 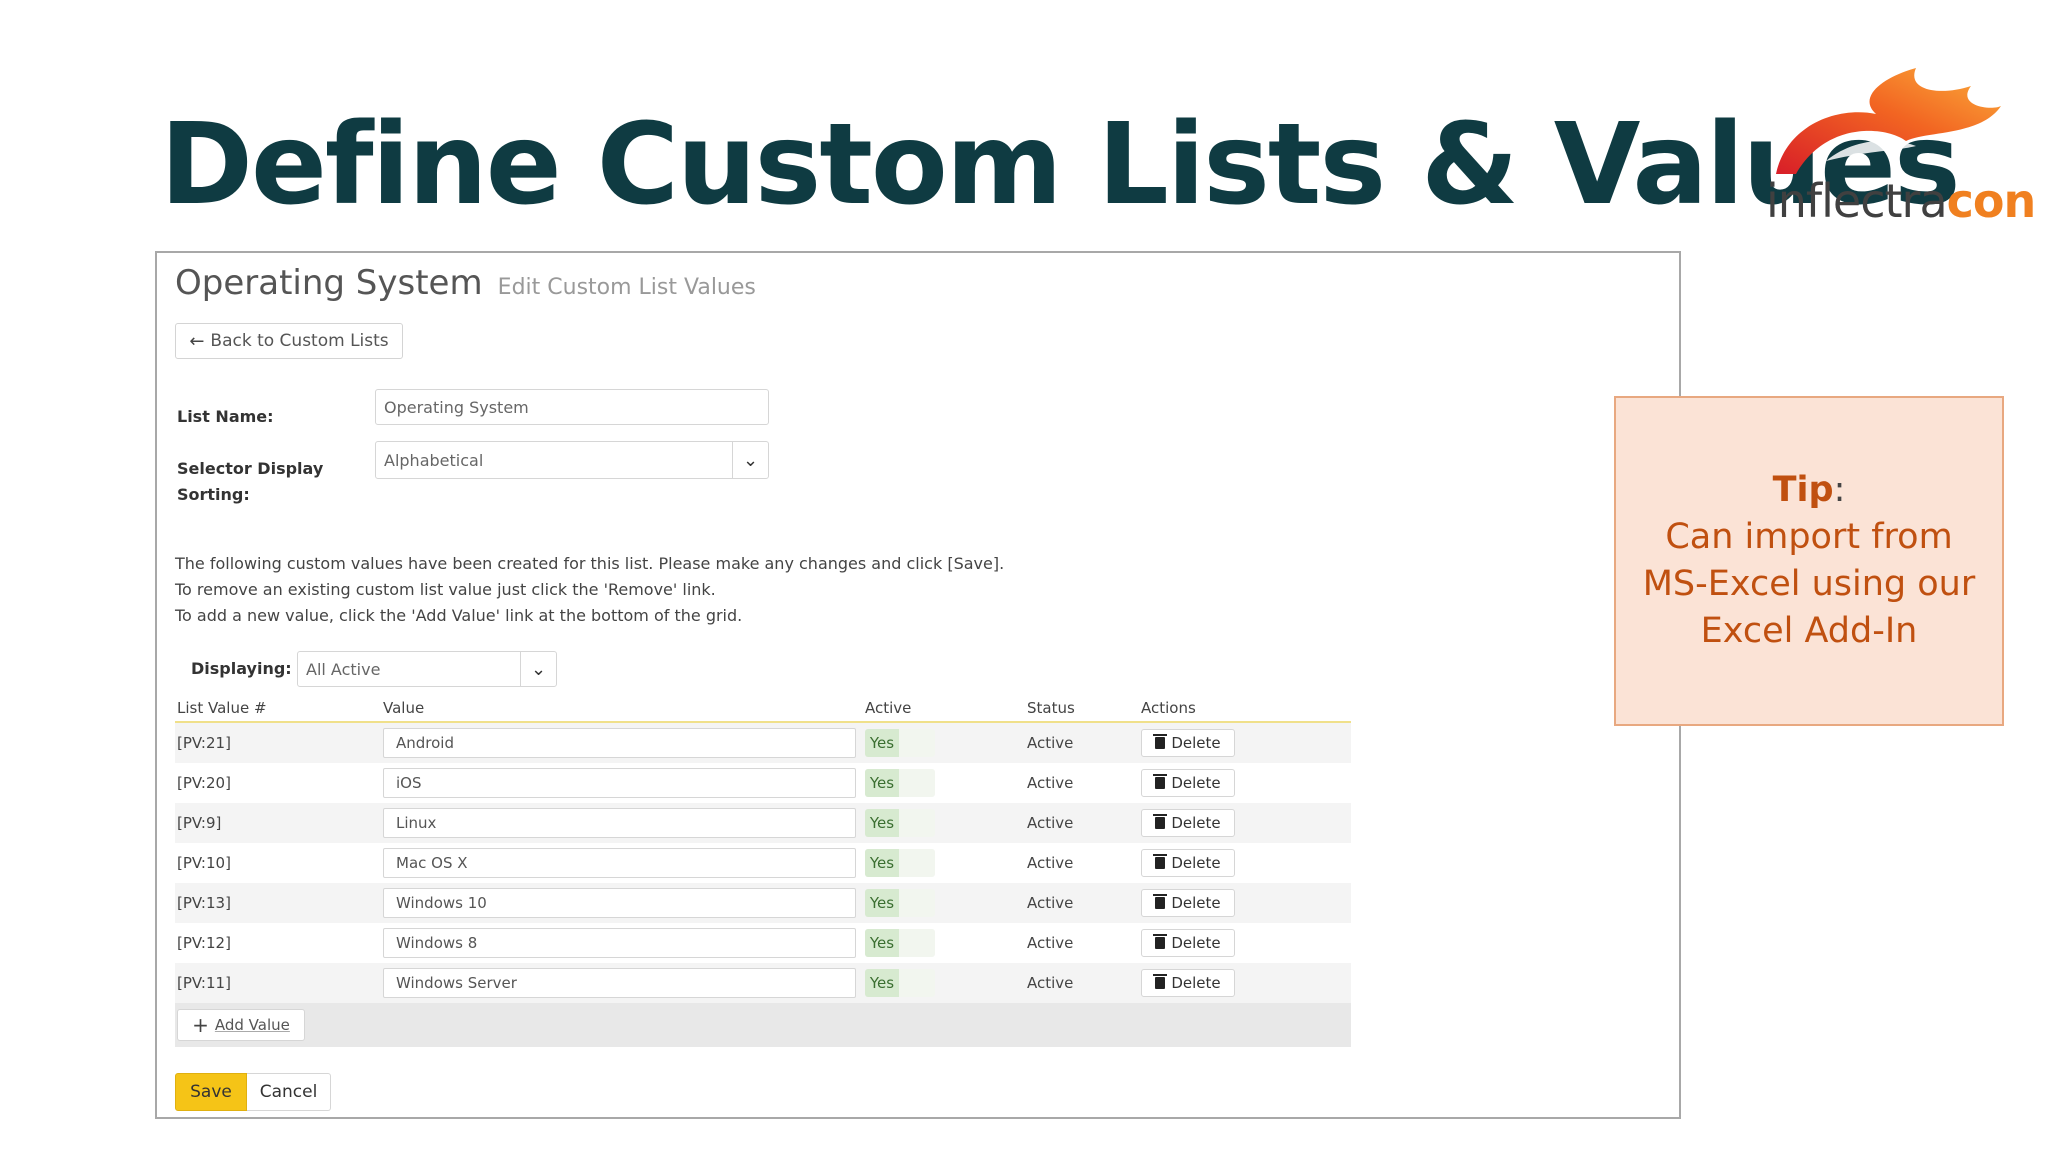 What do you see at coordinates (888, 708) in the screenshot?
I see `column-header: Active` at bounding box center [888, 708].